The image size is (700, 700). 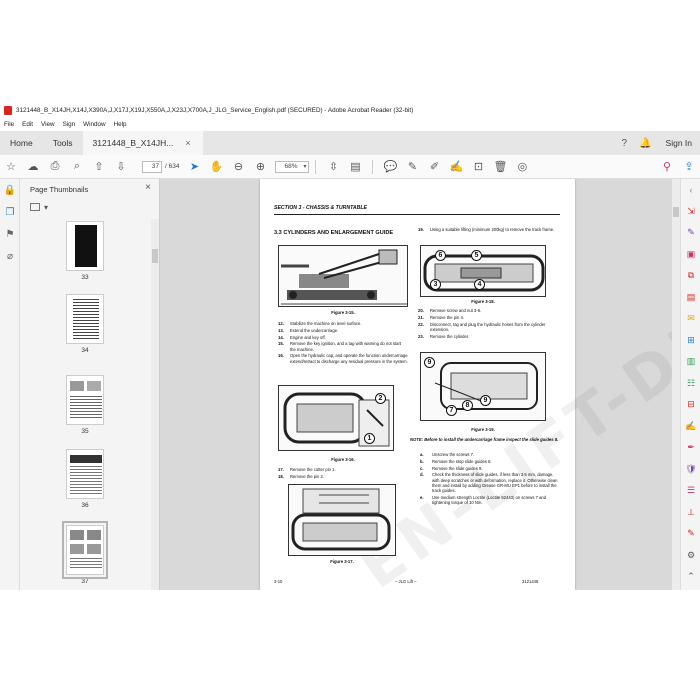 What do you see at coordinates (85, 324) in the screenshot?
I see `thumbnail-page-34: 34` at bounding box center [85, 324].